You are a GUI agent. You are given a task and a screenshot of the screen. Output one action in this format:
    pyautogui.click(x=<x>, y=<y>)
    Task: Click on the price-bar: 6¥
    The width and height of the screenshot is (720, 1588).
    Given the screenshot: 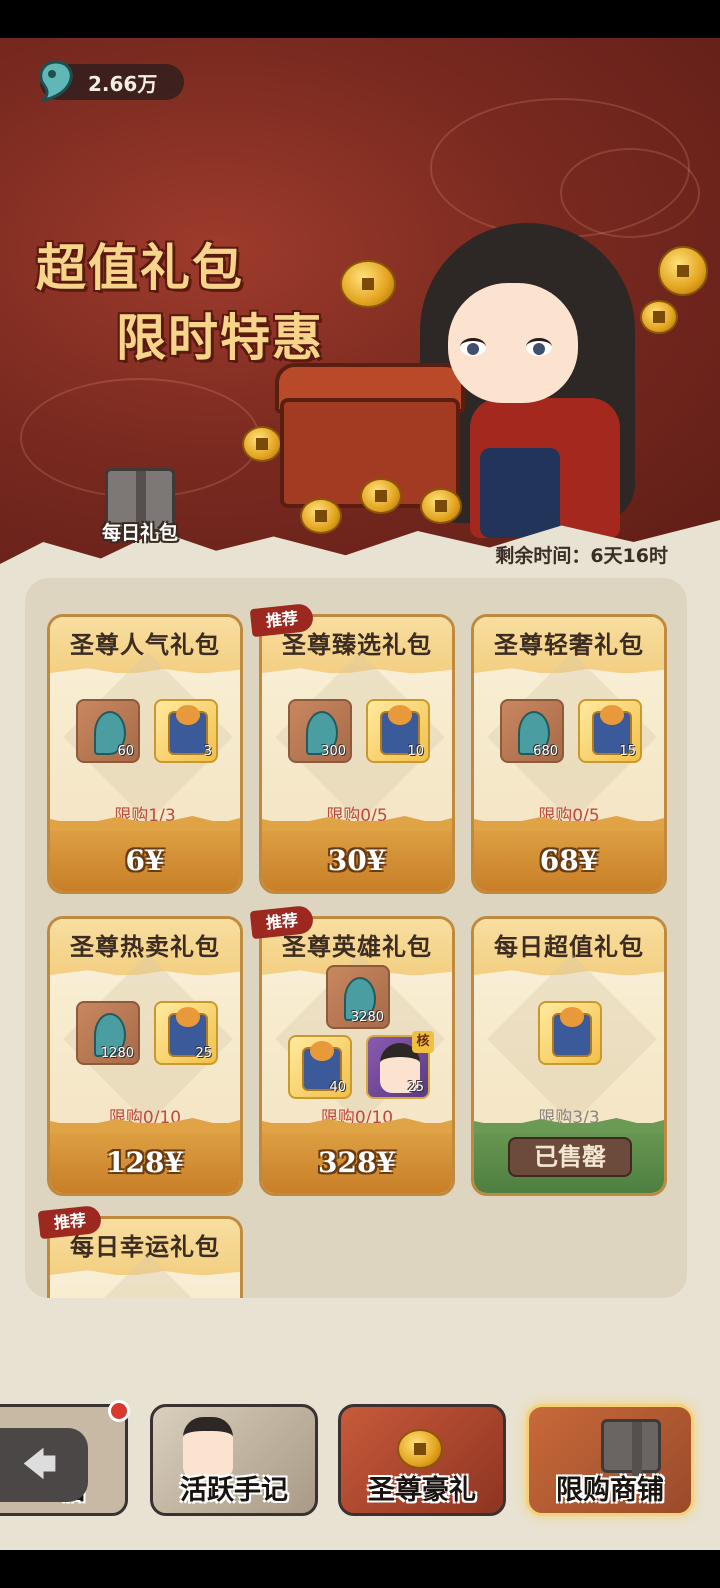 What is the action you would take?
    pyautogui.click(x=145, y=856)
    